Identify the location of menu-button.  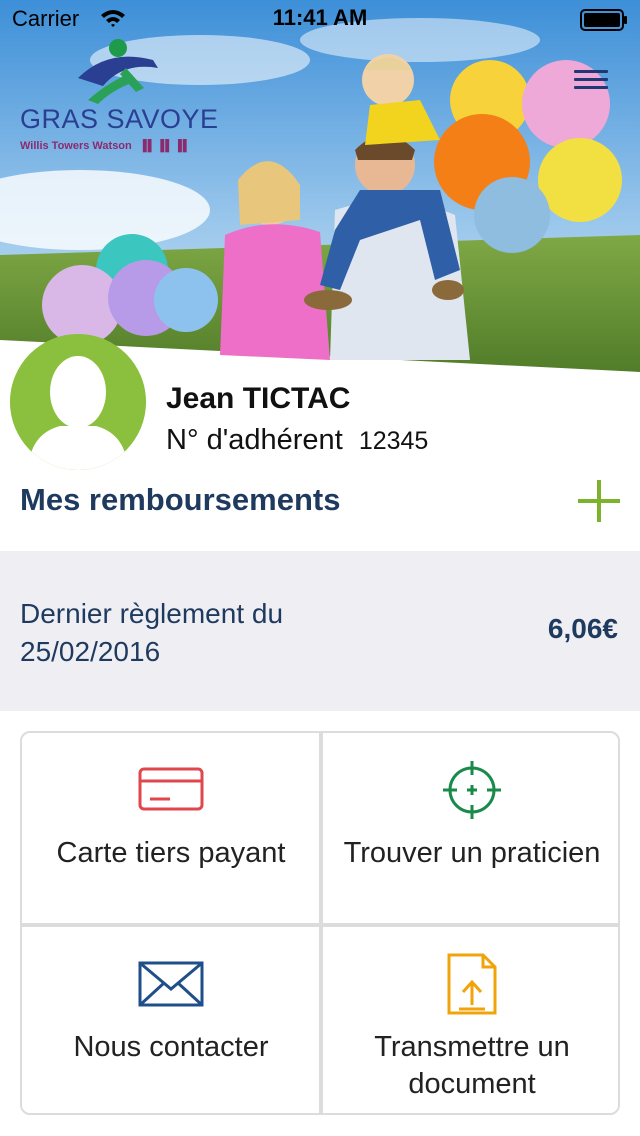
(592, 85).